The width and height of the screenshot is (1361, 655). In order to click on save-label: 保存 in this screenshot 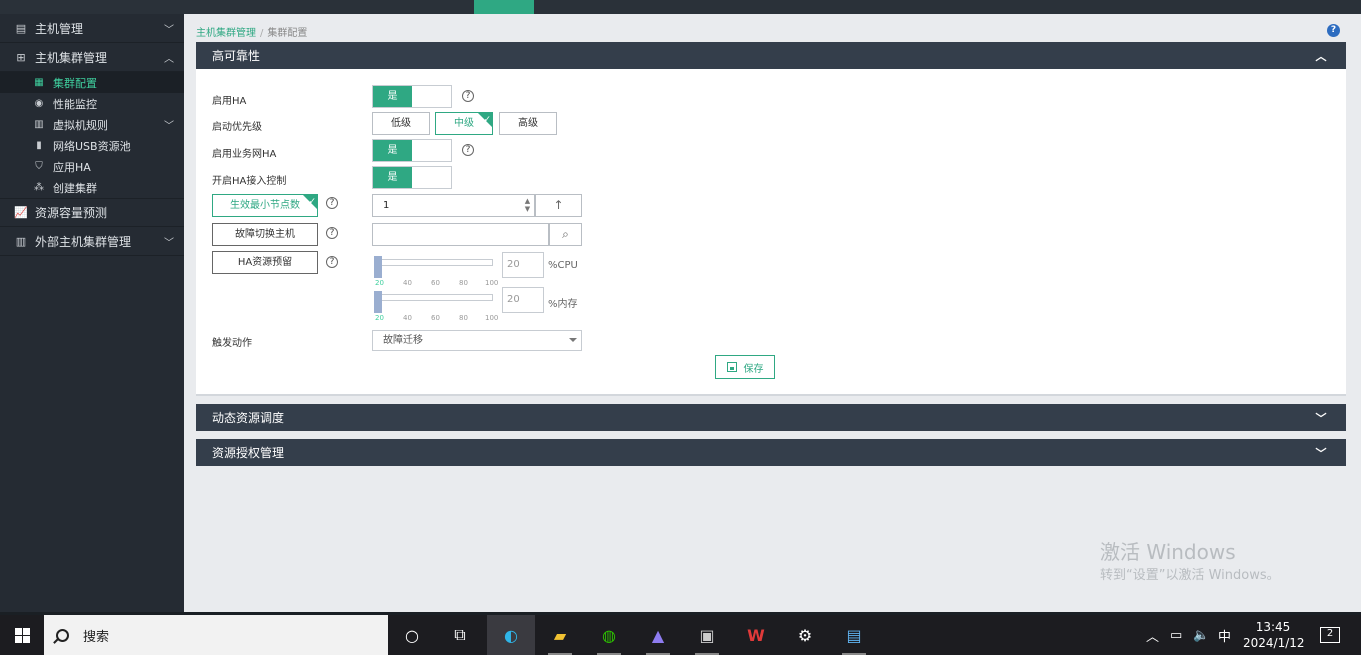, I will do `click(753, 369)`.